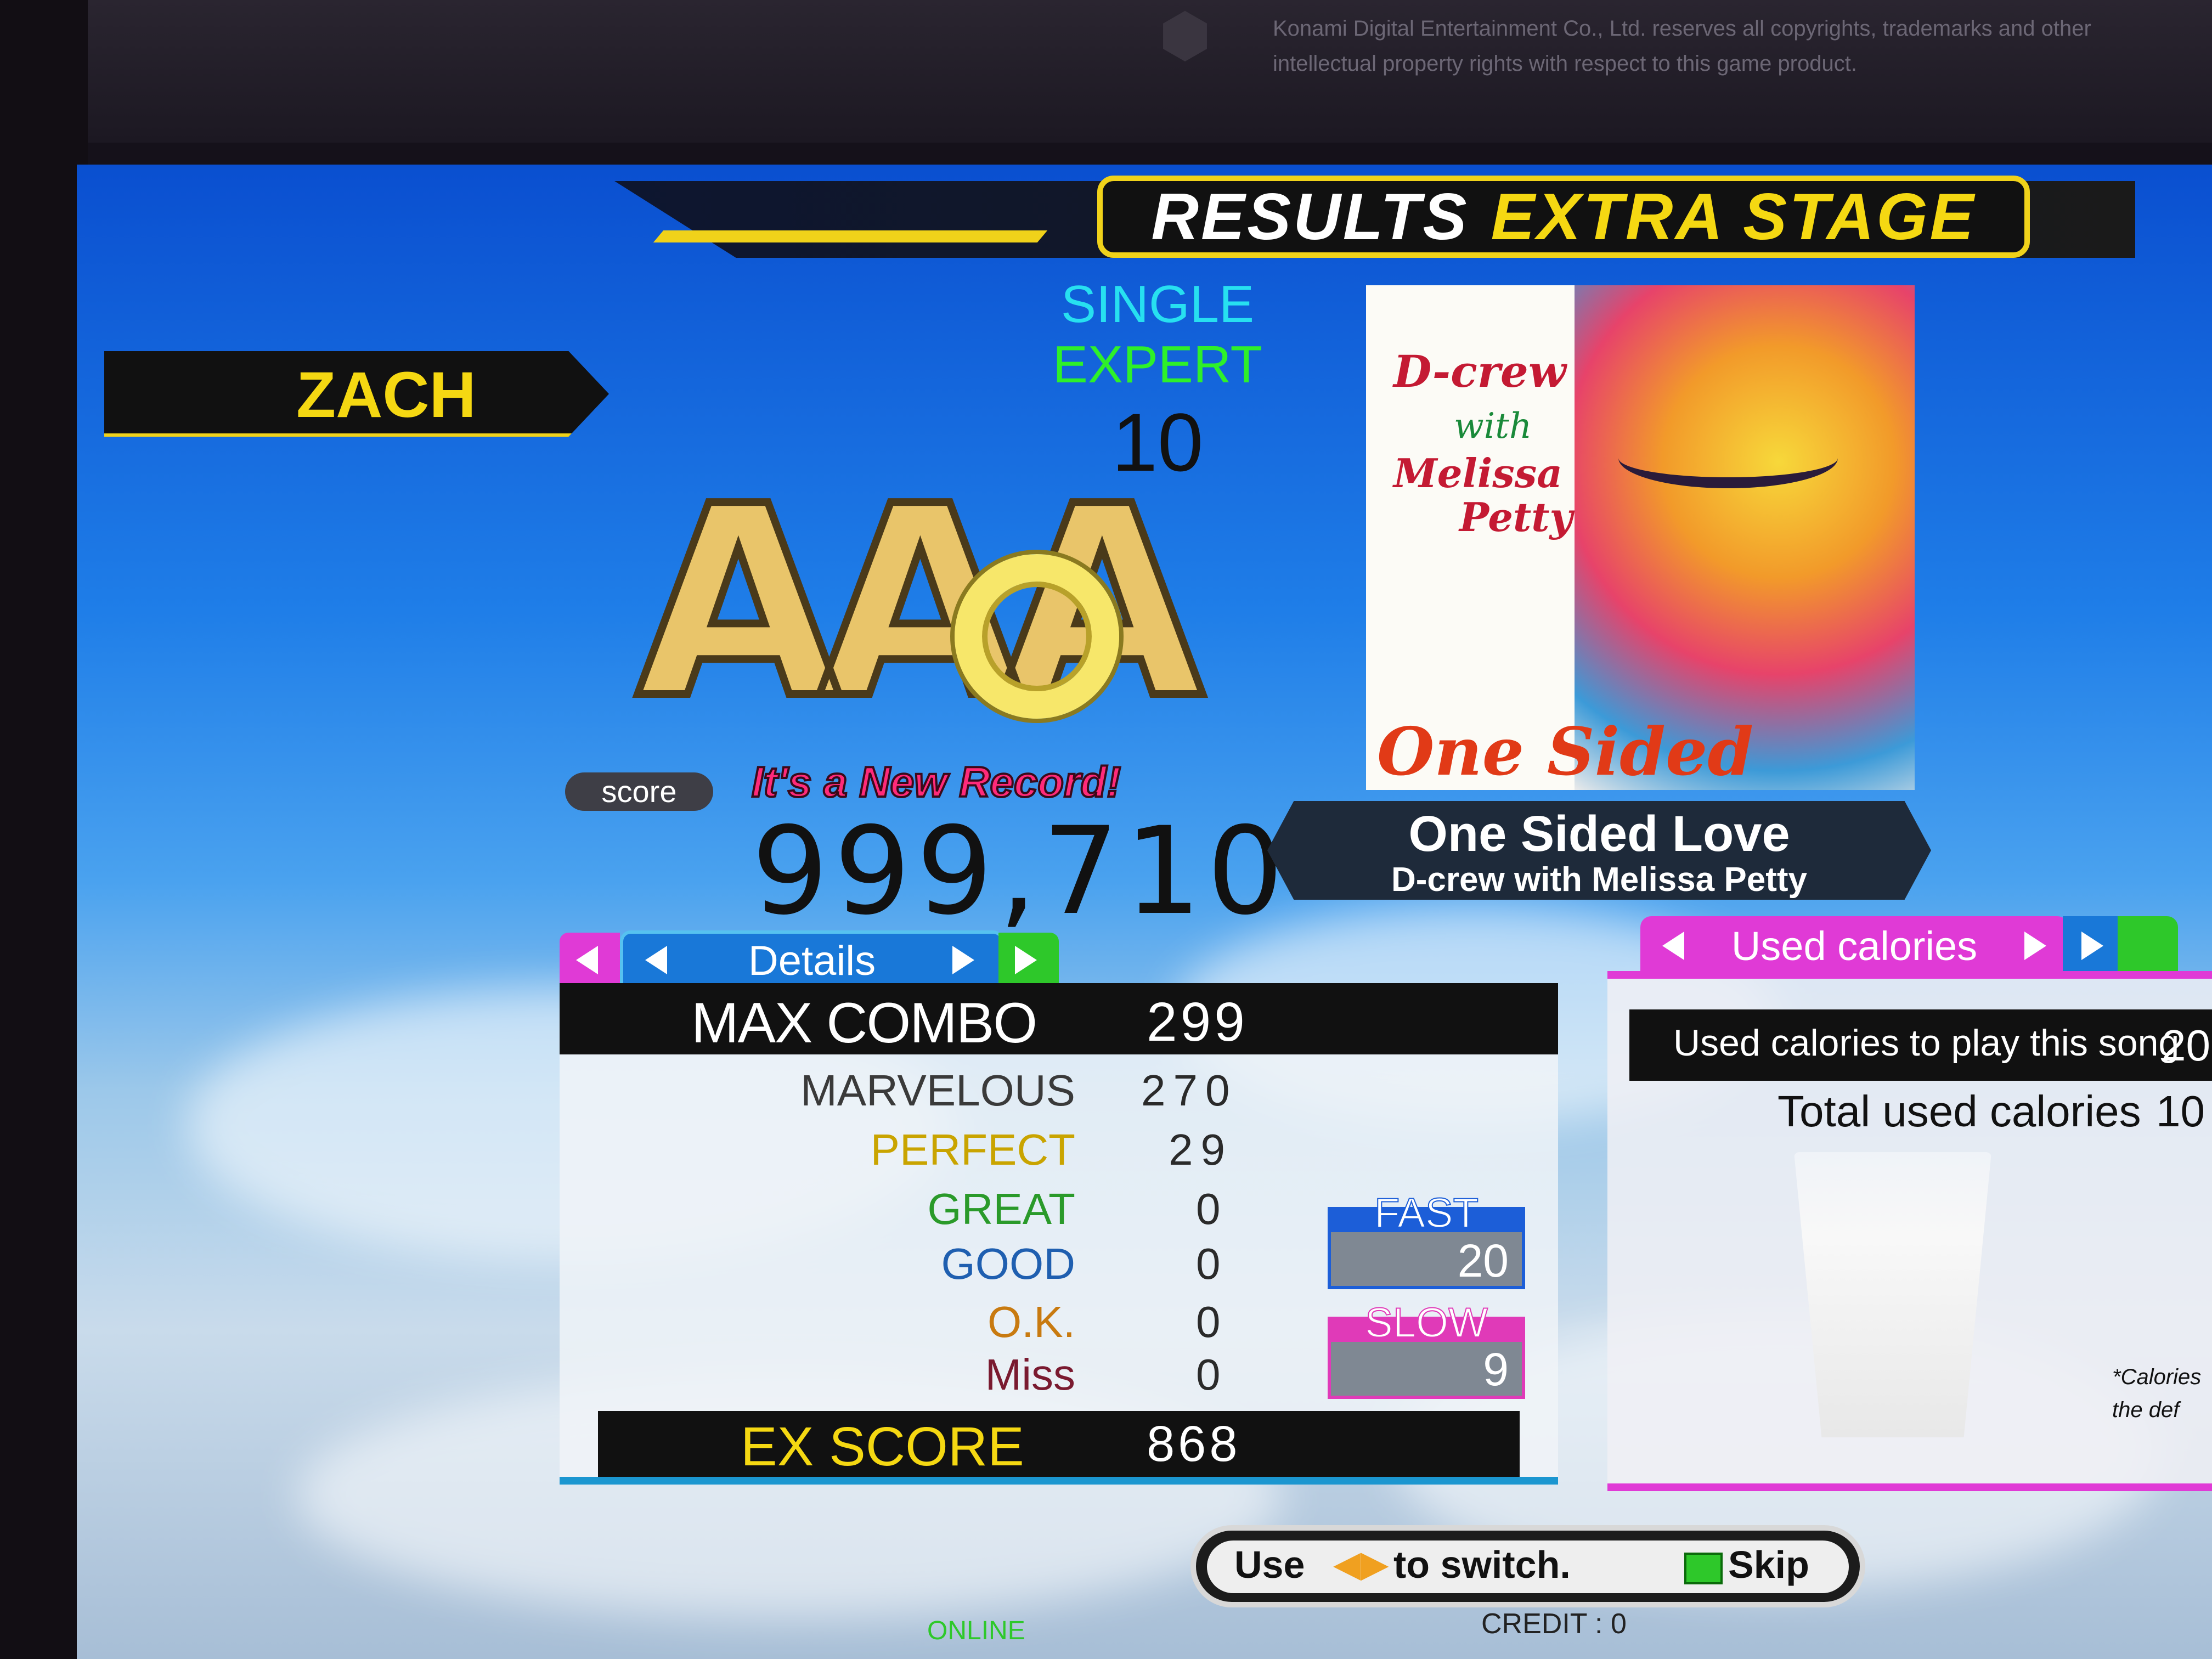 The image size is (2212, 1659). Describe the element at coordinates (976, 1630) in the screenshot. I see `online-status: ONLINE` at that location.